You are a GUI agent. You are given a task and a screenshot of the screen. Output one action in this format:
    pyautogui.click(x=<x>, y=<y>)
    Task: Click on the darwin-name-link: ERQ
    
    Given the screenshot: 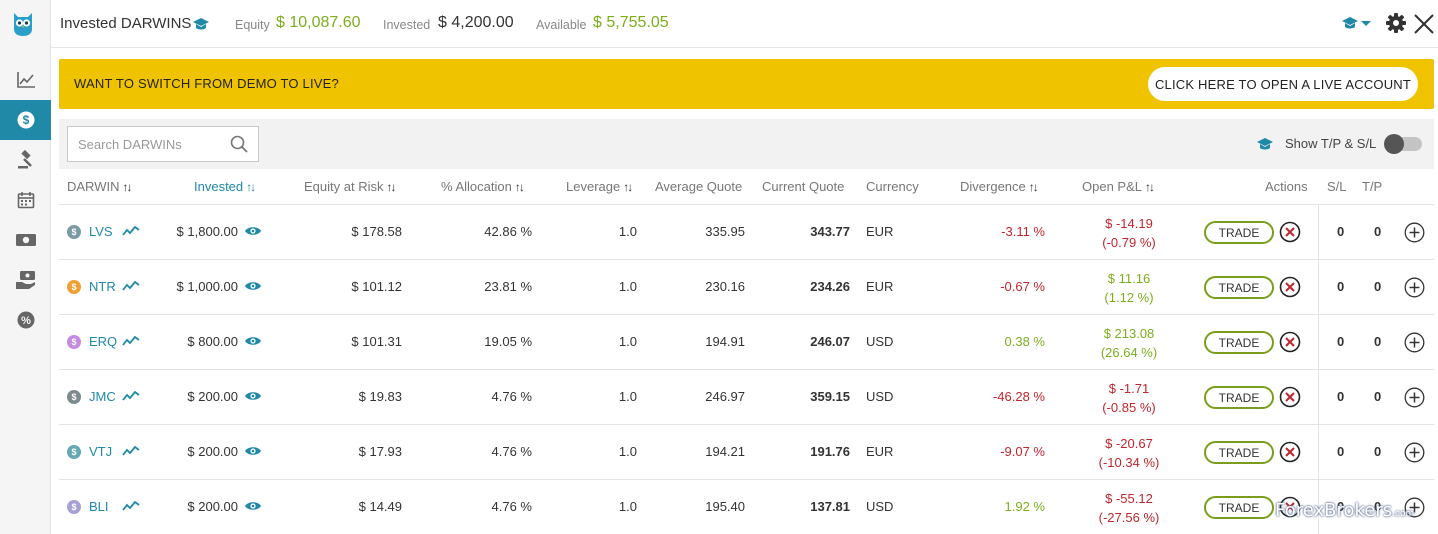 What is the action you would take?
    pyautogui.click(x=103, y=341)
    